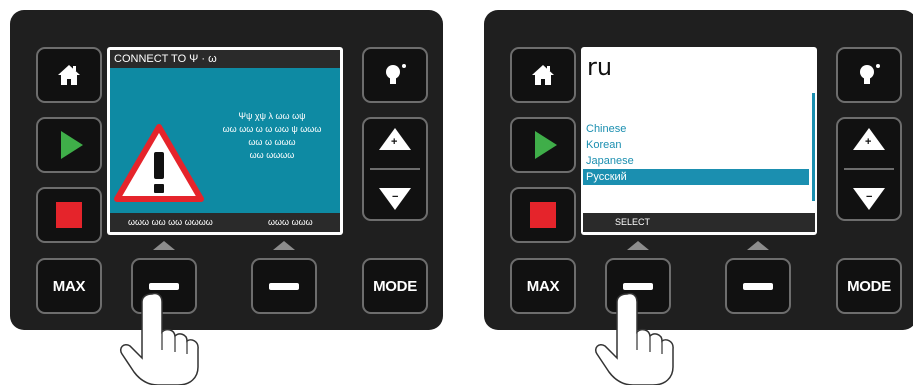  Describe the element at coordinates (272, 155) in the screenshot. I see `warning-line: ωω ωωωω` at that location.